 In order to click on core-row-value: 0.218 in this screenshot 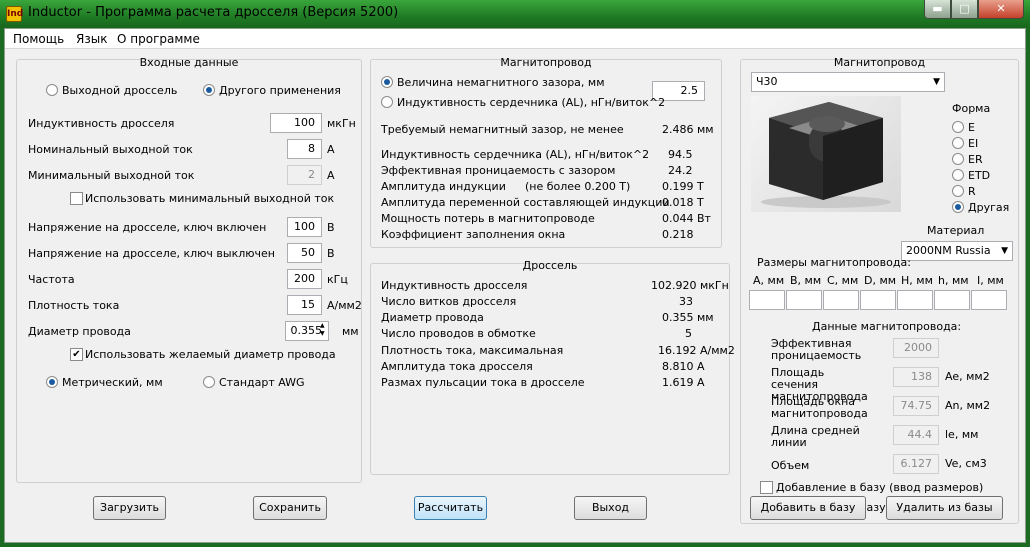, I will do `click(678, 234)`.